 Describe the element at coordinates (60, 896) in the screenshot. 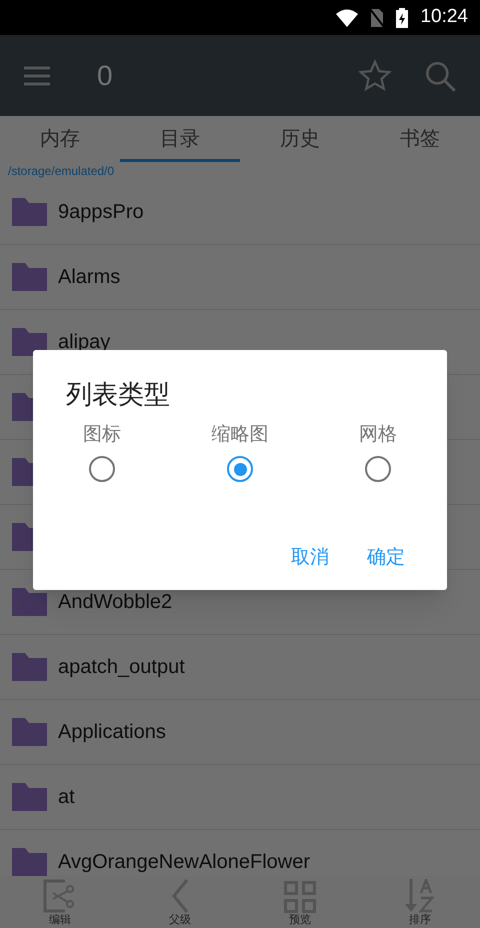

I see `scissors-edit-icon` at that location.